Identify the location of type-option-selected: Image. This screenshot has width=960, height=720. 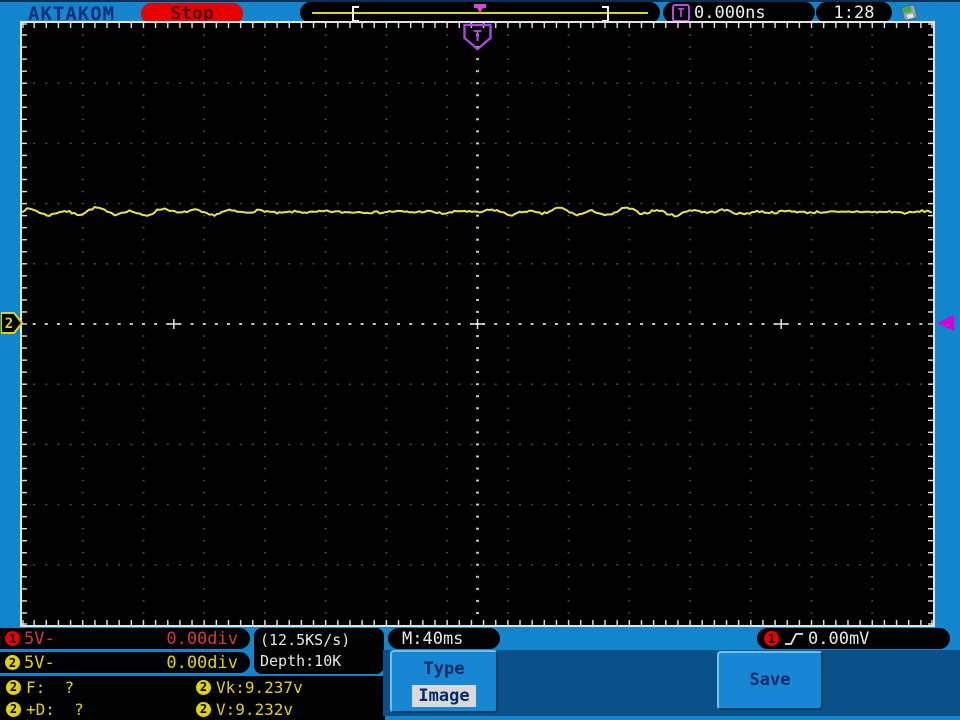
(444, 696).